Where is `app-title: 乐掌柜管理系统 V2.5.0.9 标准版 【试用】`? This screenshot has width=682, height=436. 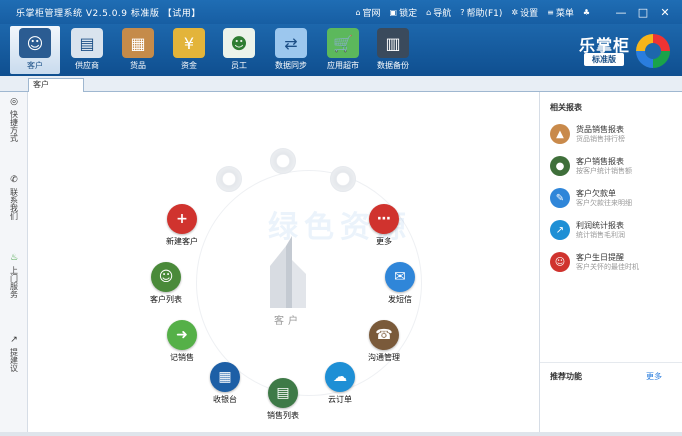
app-title: 乐掌柜管理系统 V2.5.0.9 标准版 【试用】 is located at coordinates (108, 14).